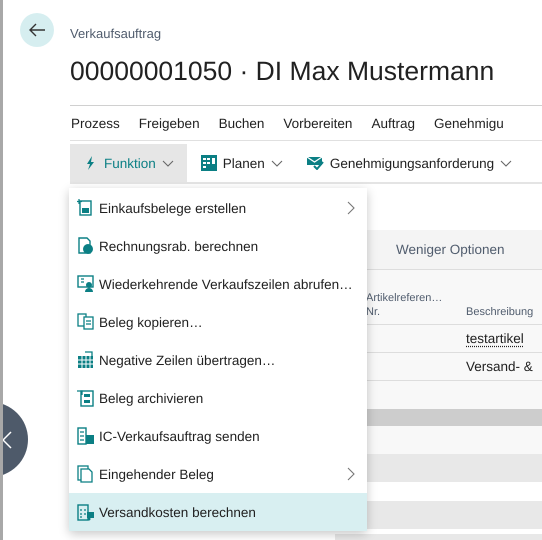 This screenshot has height=540, width=542. I want to click on back-arrow-icon, so click(37, 30).